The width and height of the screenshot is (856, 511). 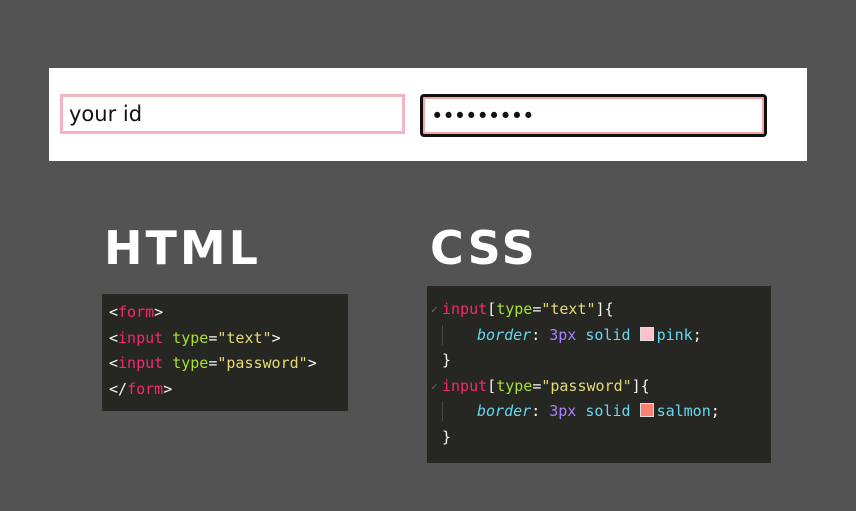 What do you see at coordinates (601, 310) in the screenshot?
I see `code-line: ✓ input[type="text"]{` at bounding box center [601, 310].